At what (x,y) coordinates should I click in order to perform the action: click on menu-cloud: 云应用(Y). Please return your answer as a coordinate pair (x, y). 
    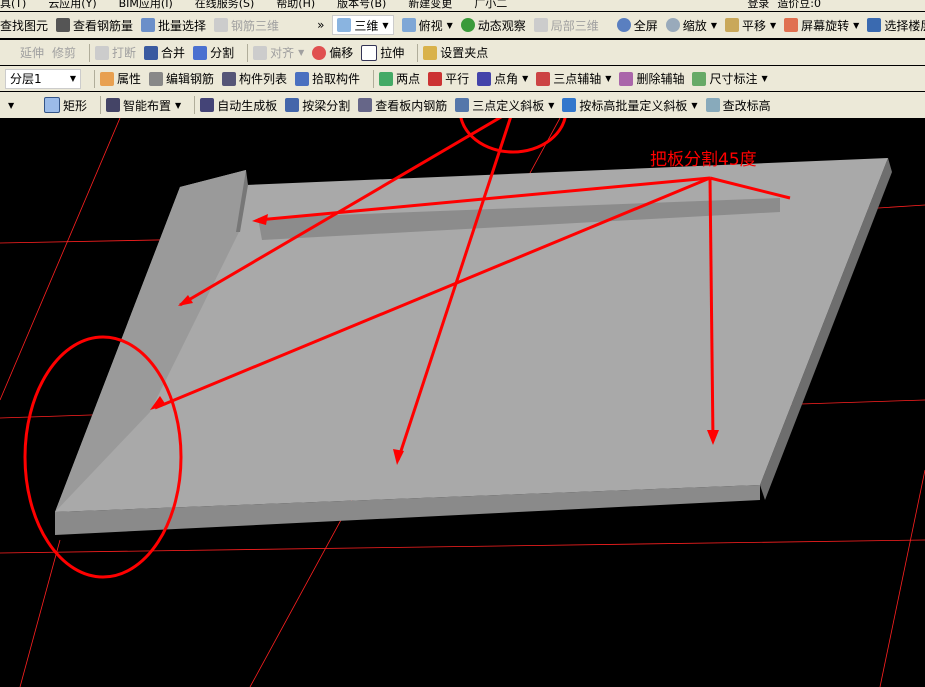
    Looking at the image, I should click on (72, 5).